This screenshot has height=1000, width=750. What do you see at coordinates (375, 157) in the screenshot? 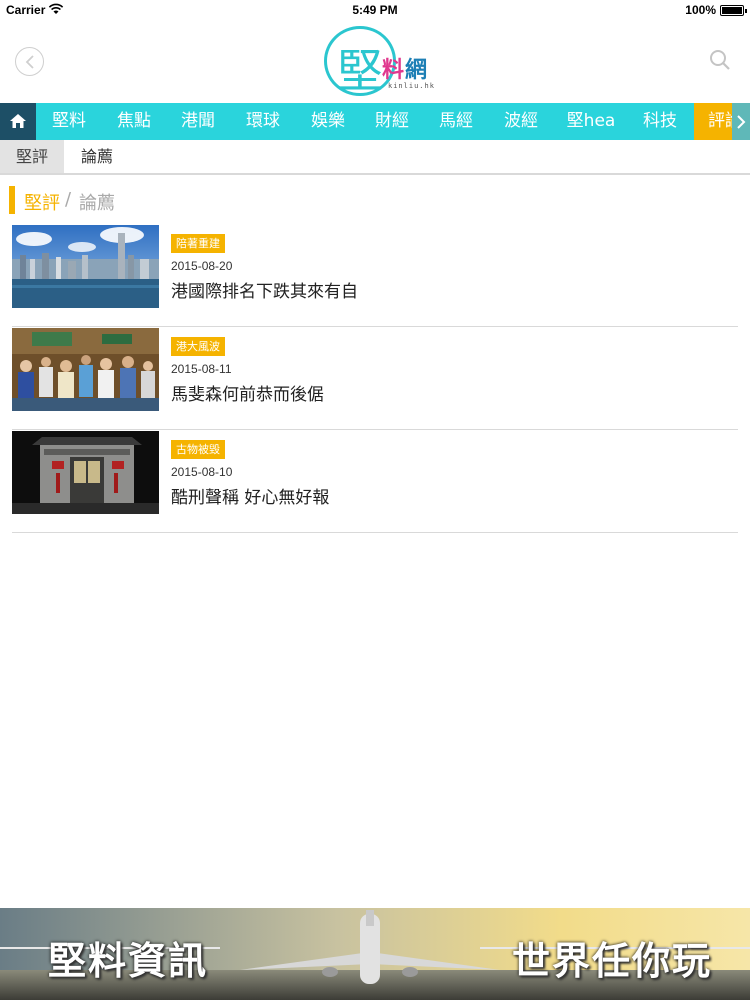
I see `sub-tabs: 堅評 論薦` at bounding box center [375, 157].